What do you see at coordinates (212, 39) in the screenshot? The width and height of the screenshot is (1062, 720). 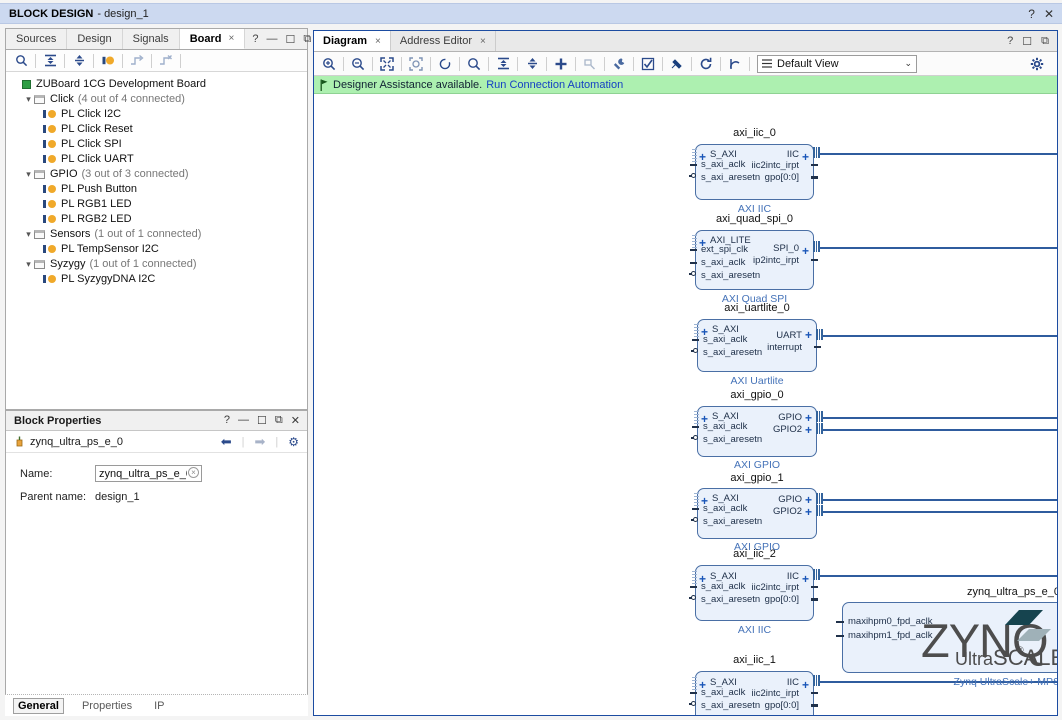 I see `tab-board: Board ×` at bounding box center [212, 39].